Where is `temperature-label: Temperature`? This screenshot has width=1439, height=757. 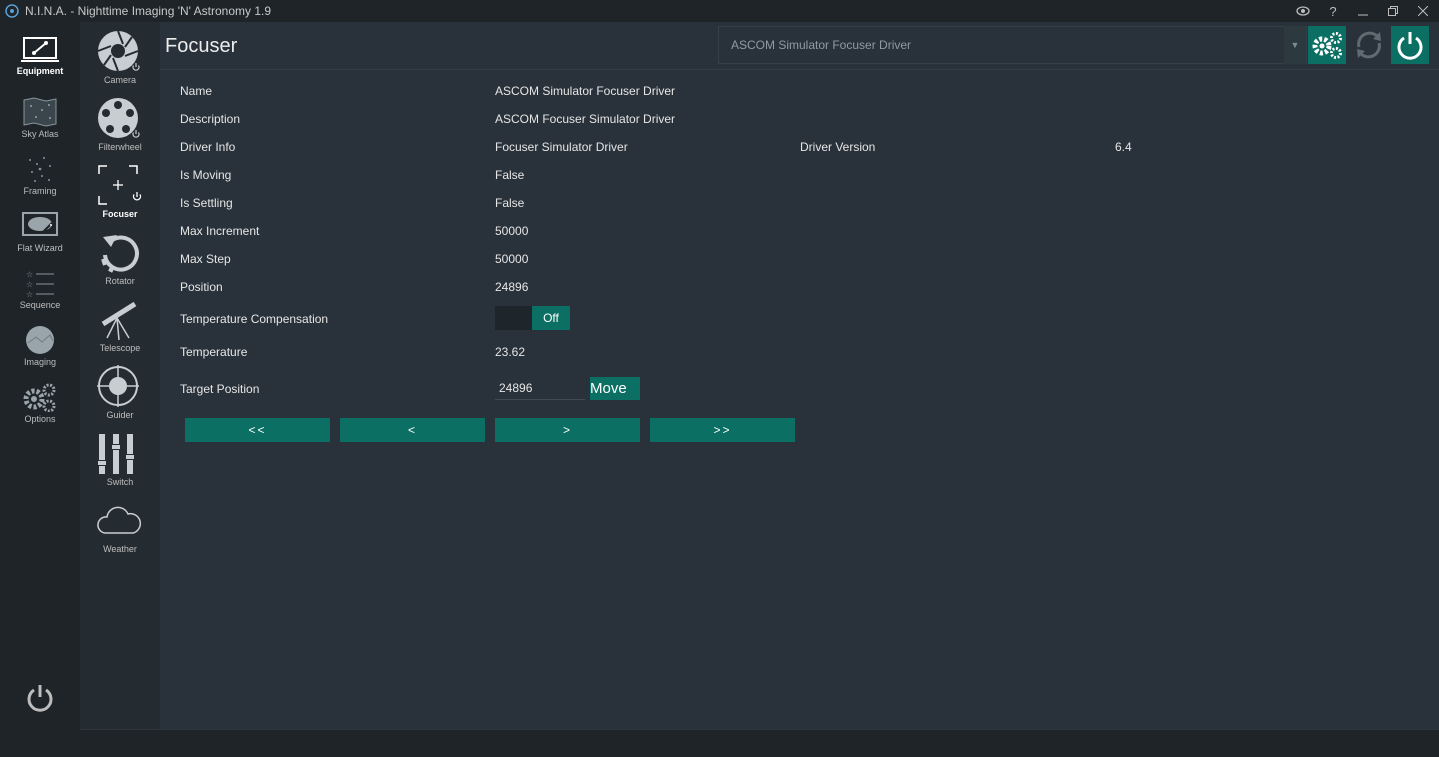 temperature-label: Temperature is located at coordinates (214, 352).